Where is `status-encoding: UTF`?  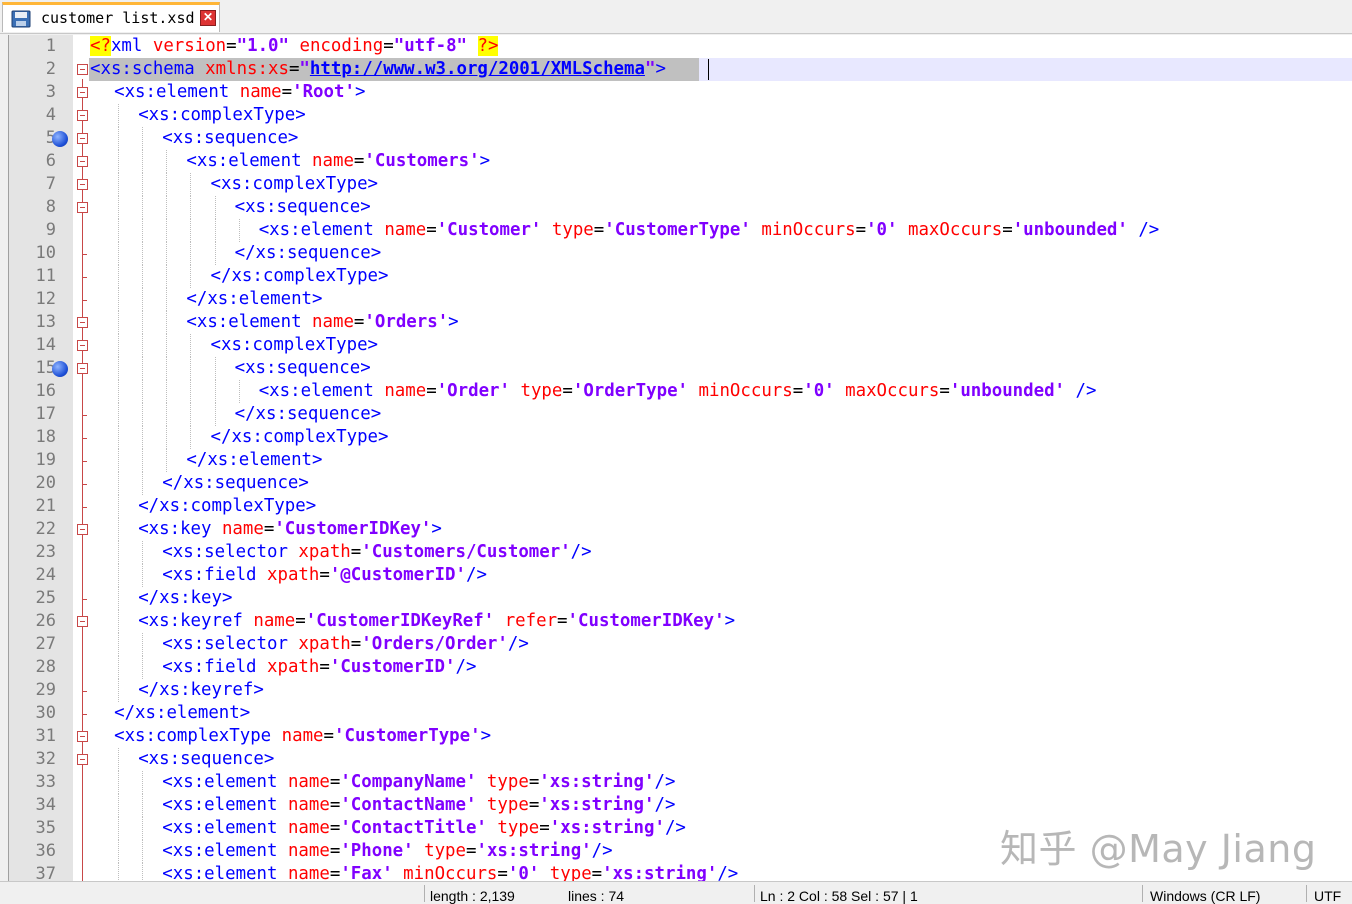
status-encoding: UTF is located at coordinates (1327, 896).